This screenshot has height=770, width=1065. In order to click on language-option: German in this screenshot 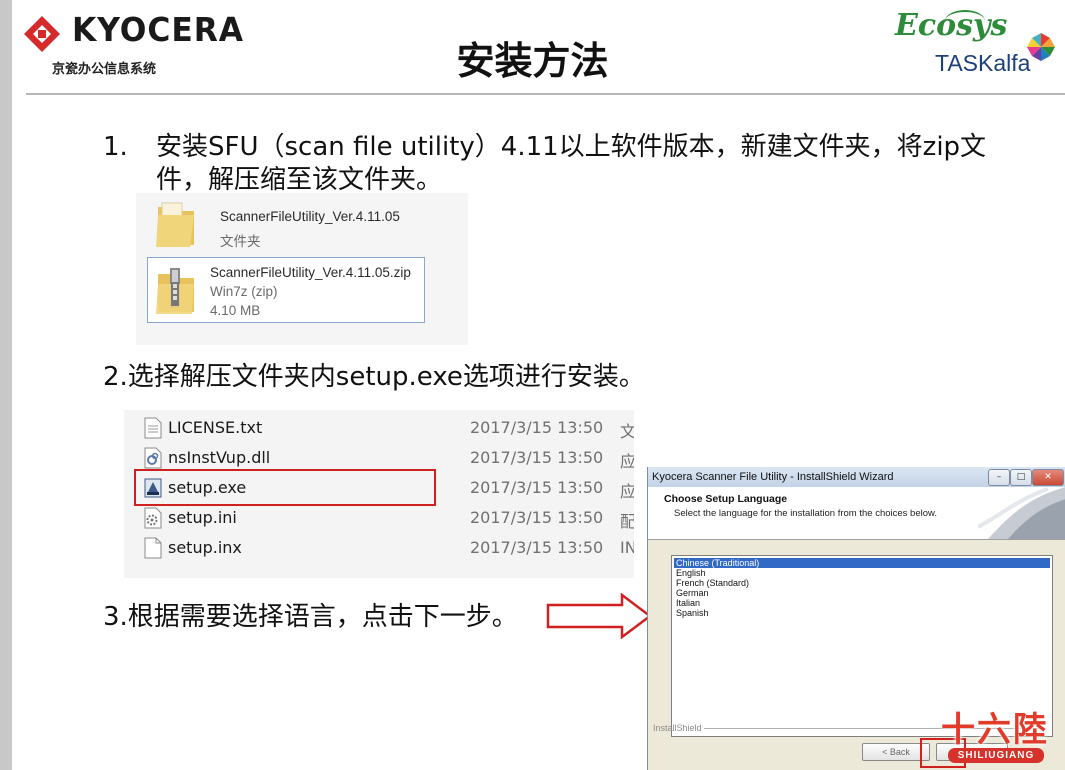, I will do `click(862, 593)`.